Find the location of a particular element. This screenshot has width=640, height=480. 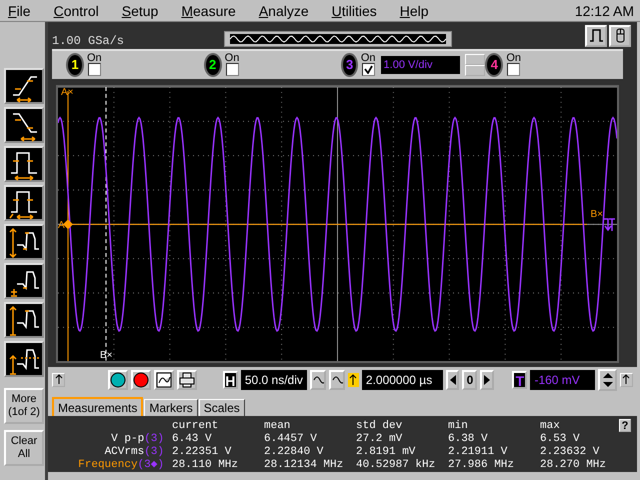

sine-wave-icon is located at coordinates (338, 39).